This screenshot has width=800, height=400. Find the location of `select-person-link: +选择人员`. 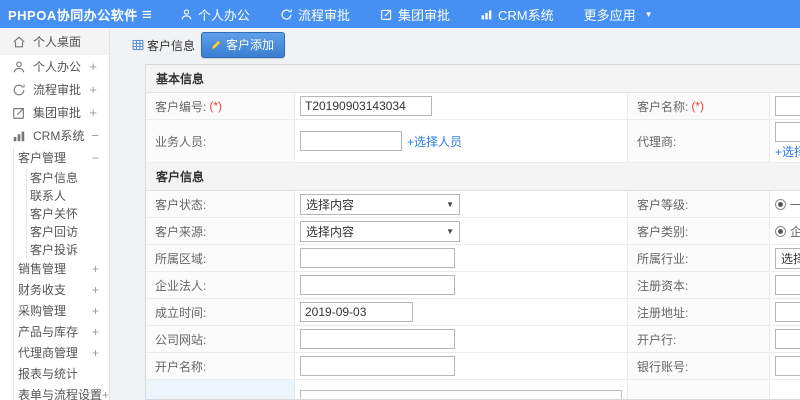

select-person-link: +选择人员 is located at coordinates (434, 141).